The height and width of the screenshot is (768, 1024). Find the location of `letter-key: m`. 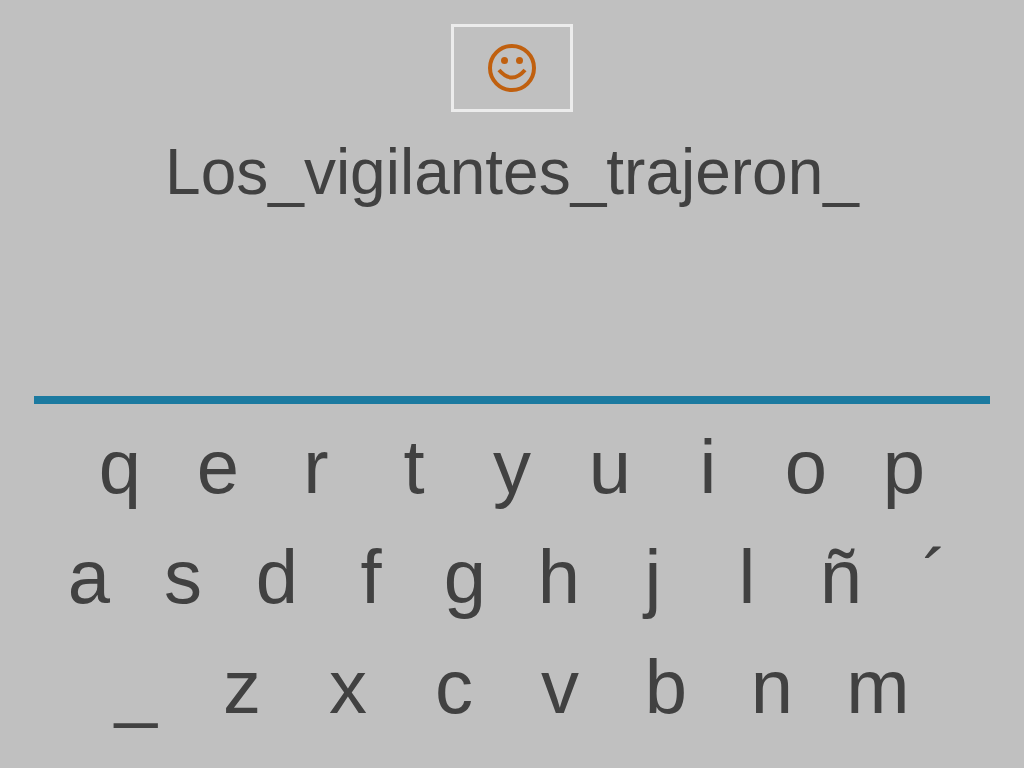

letter-key: m is located at coordinates (878, 687).